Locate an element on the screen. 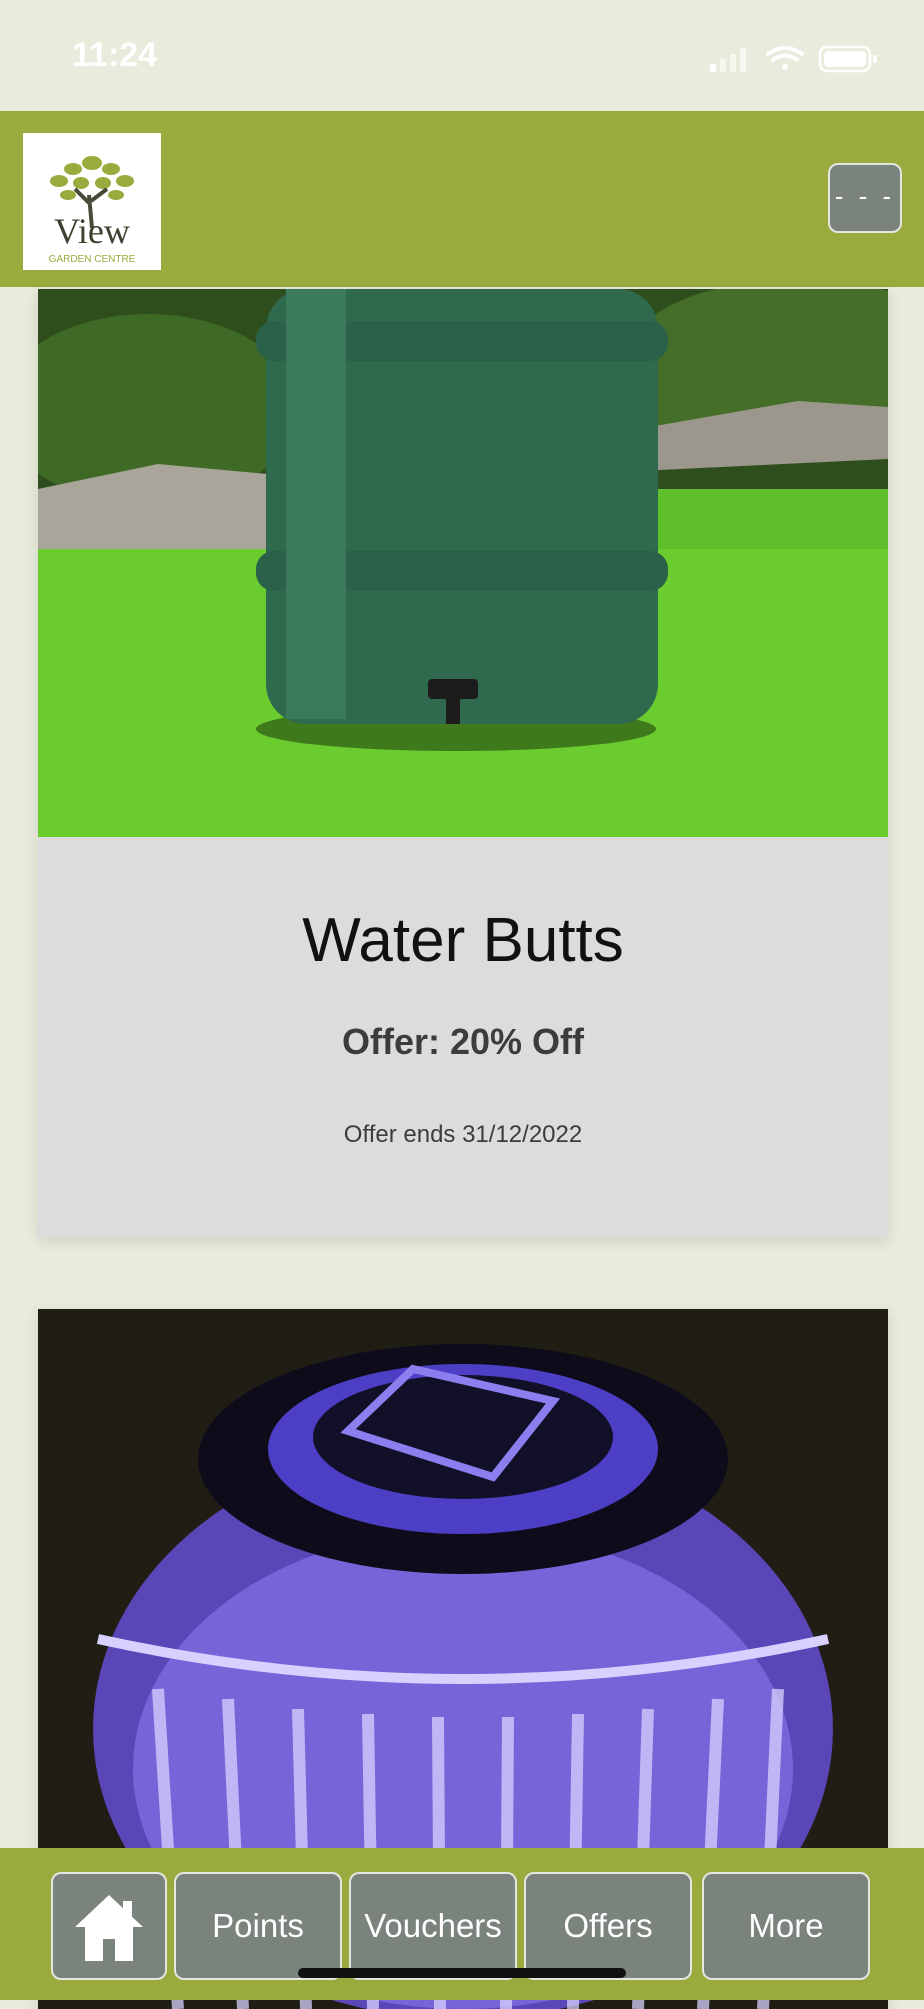 The width and height of the screenshot is (924, 2009). status-icons is located at coordinates (793, 59).